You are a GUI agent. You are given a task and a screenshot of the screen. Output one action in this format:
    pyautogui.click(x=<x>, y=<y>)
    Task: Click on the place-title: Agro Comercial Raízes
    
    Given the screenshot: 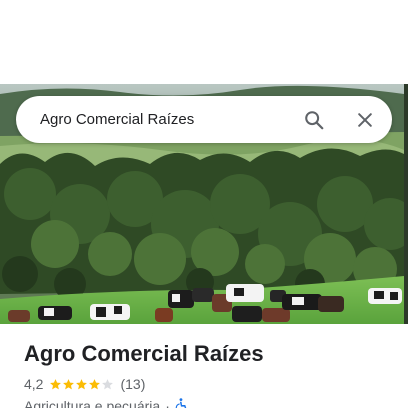 What is the action you would take?
    pyautogui.click(x=144, y=353)
    